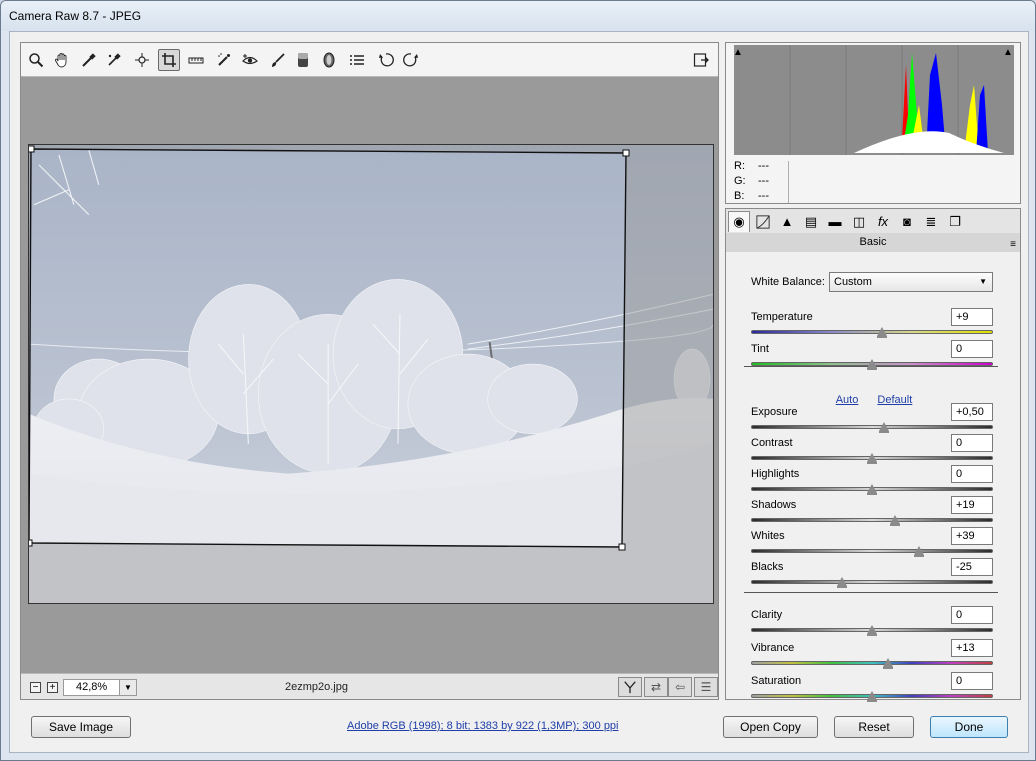  What do you see at coordinates (972, 536) in the screenshot?
I see `whites-value-field: +39` at bounding box center [972, 536].